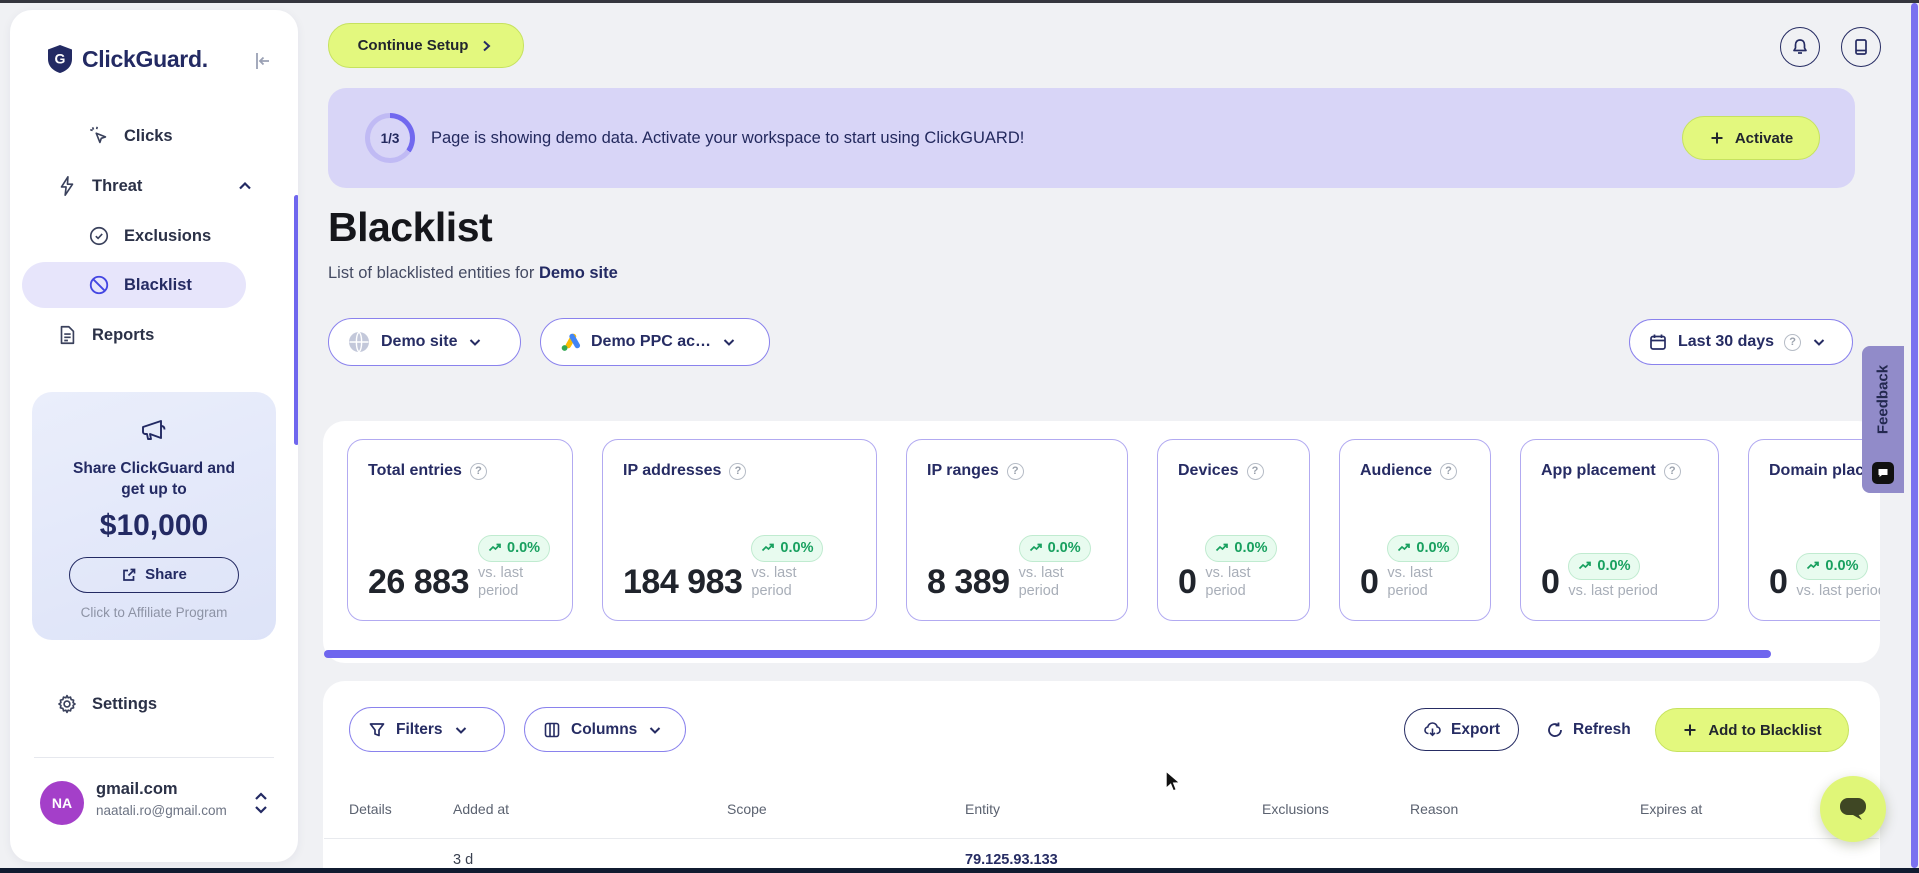  What do you see at coordinates (117, 185) in the screenshot?
I see `sidebar-item-label: Threat` at bounding box center [117, 185].